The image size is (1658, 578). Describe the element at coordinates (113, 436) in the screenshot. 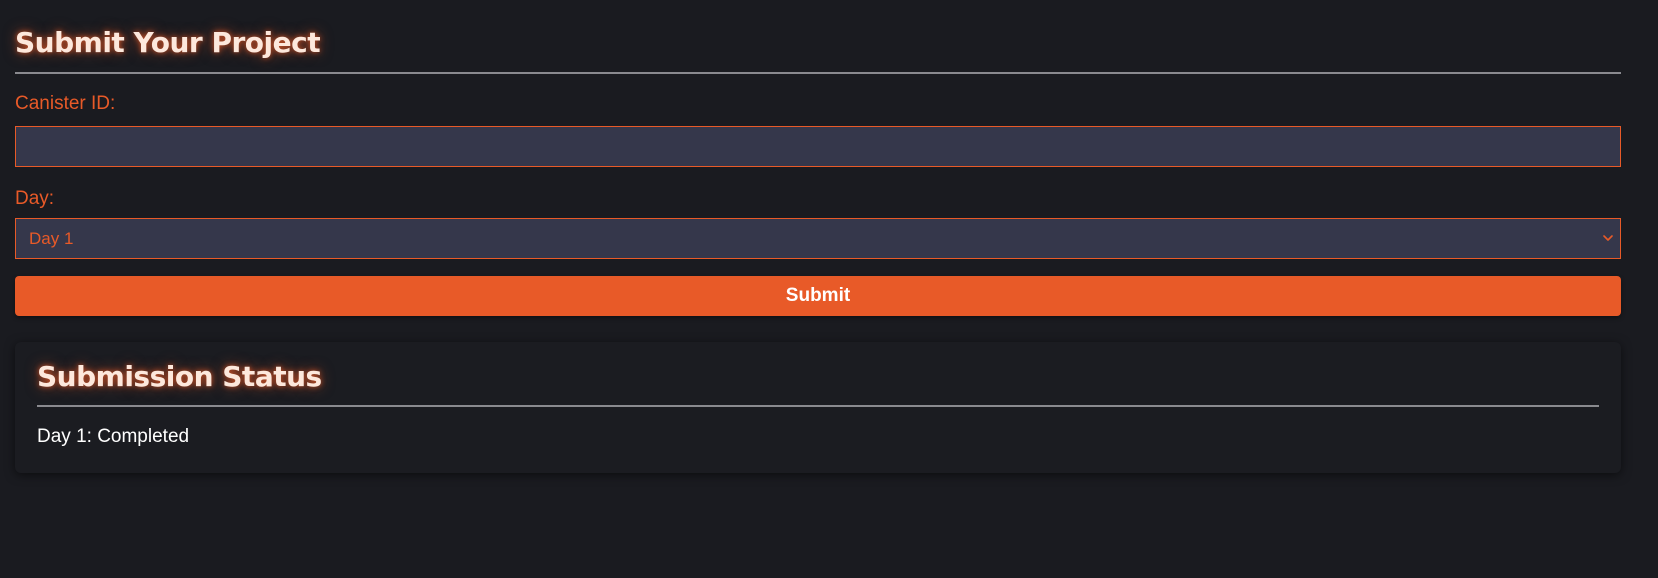

I see `status-entry: Day 1: Completed` at that location.